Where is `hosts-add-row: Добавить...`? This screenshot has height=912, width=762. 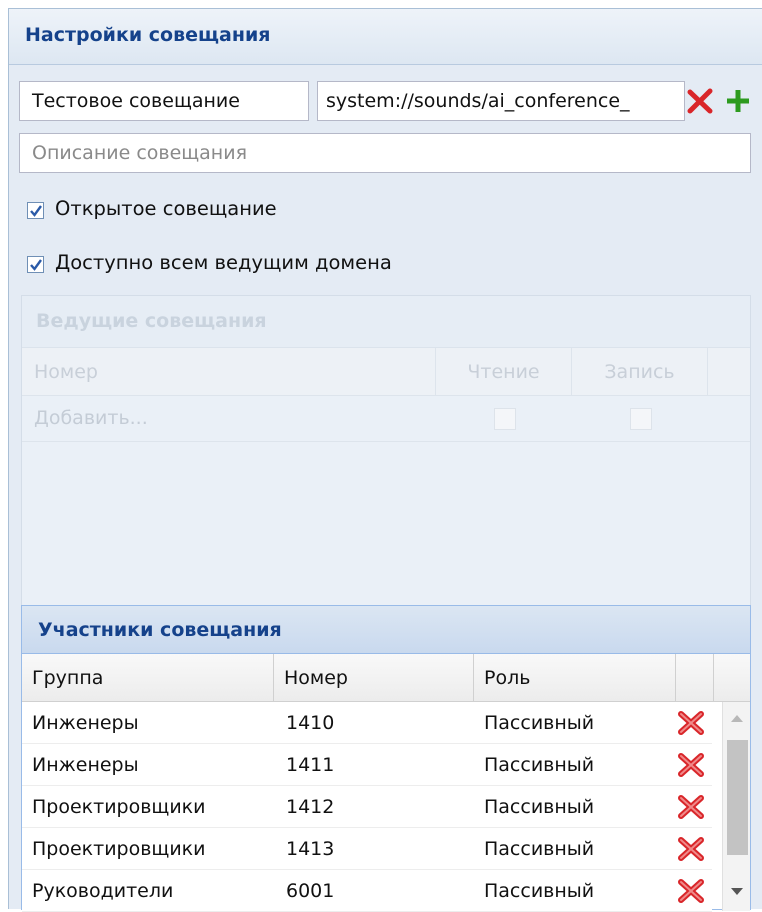 hosts-add-row: Добавить... is located at coordinates (386, 419).